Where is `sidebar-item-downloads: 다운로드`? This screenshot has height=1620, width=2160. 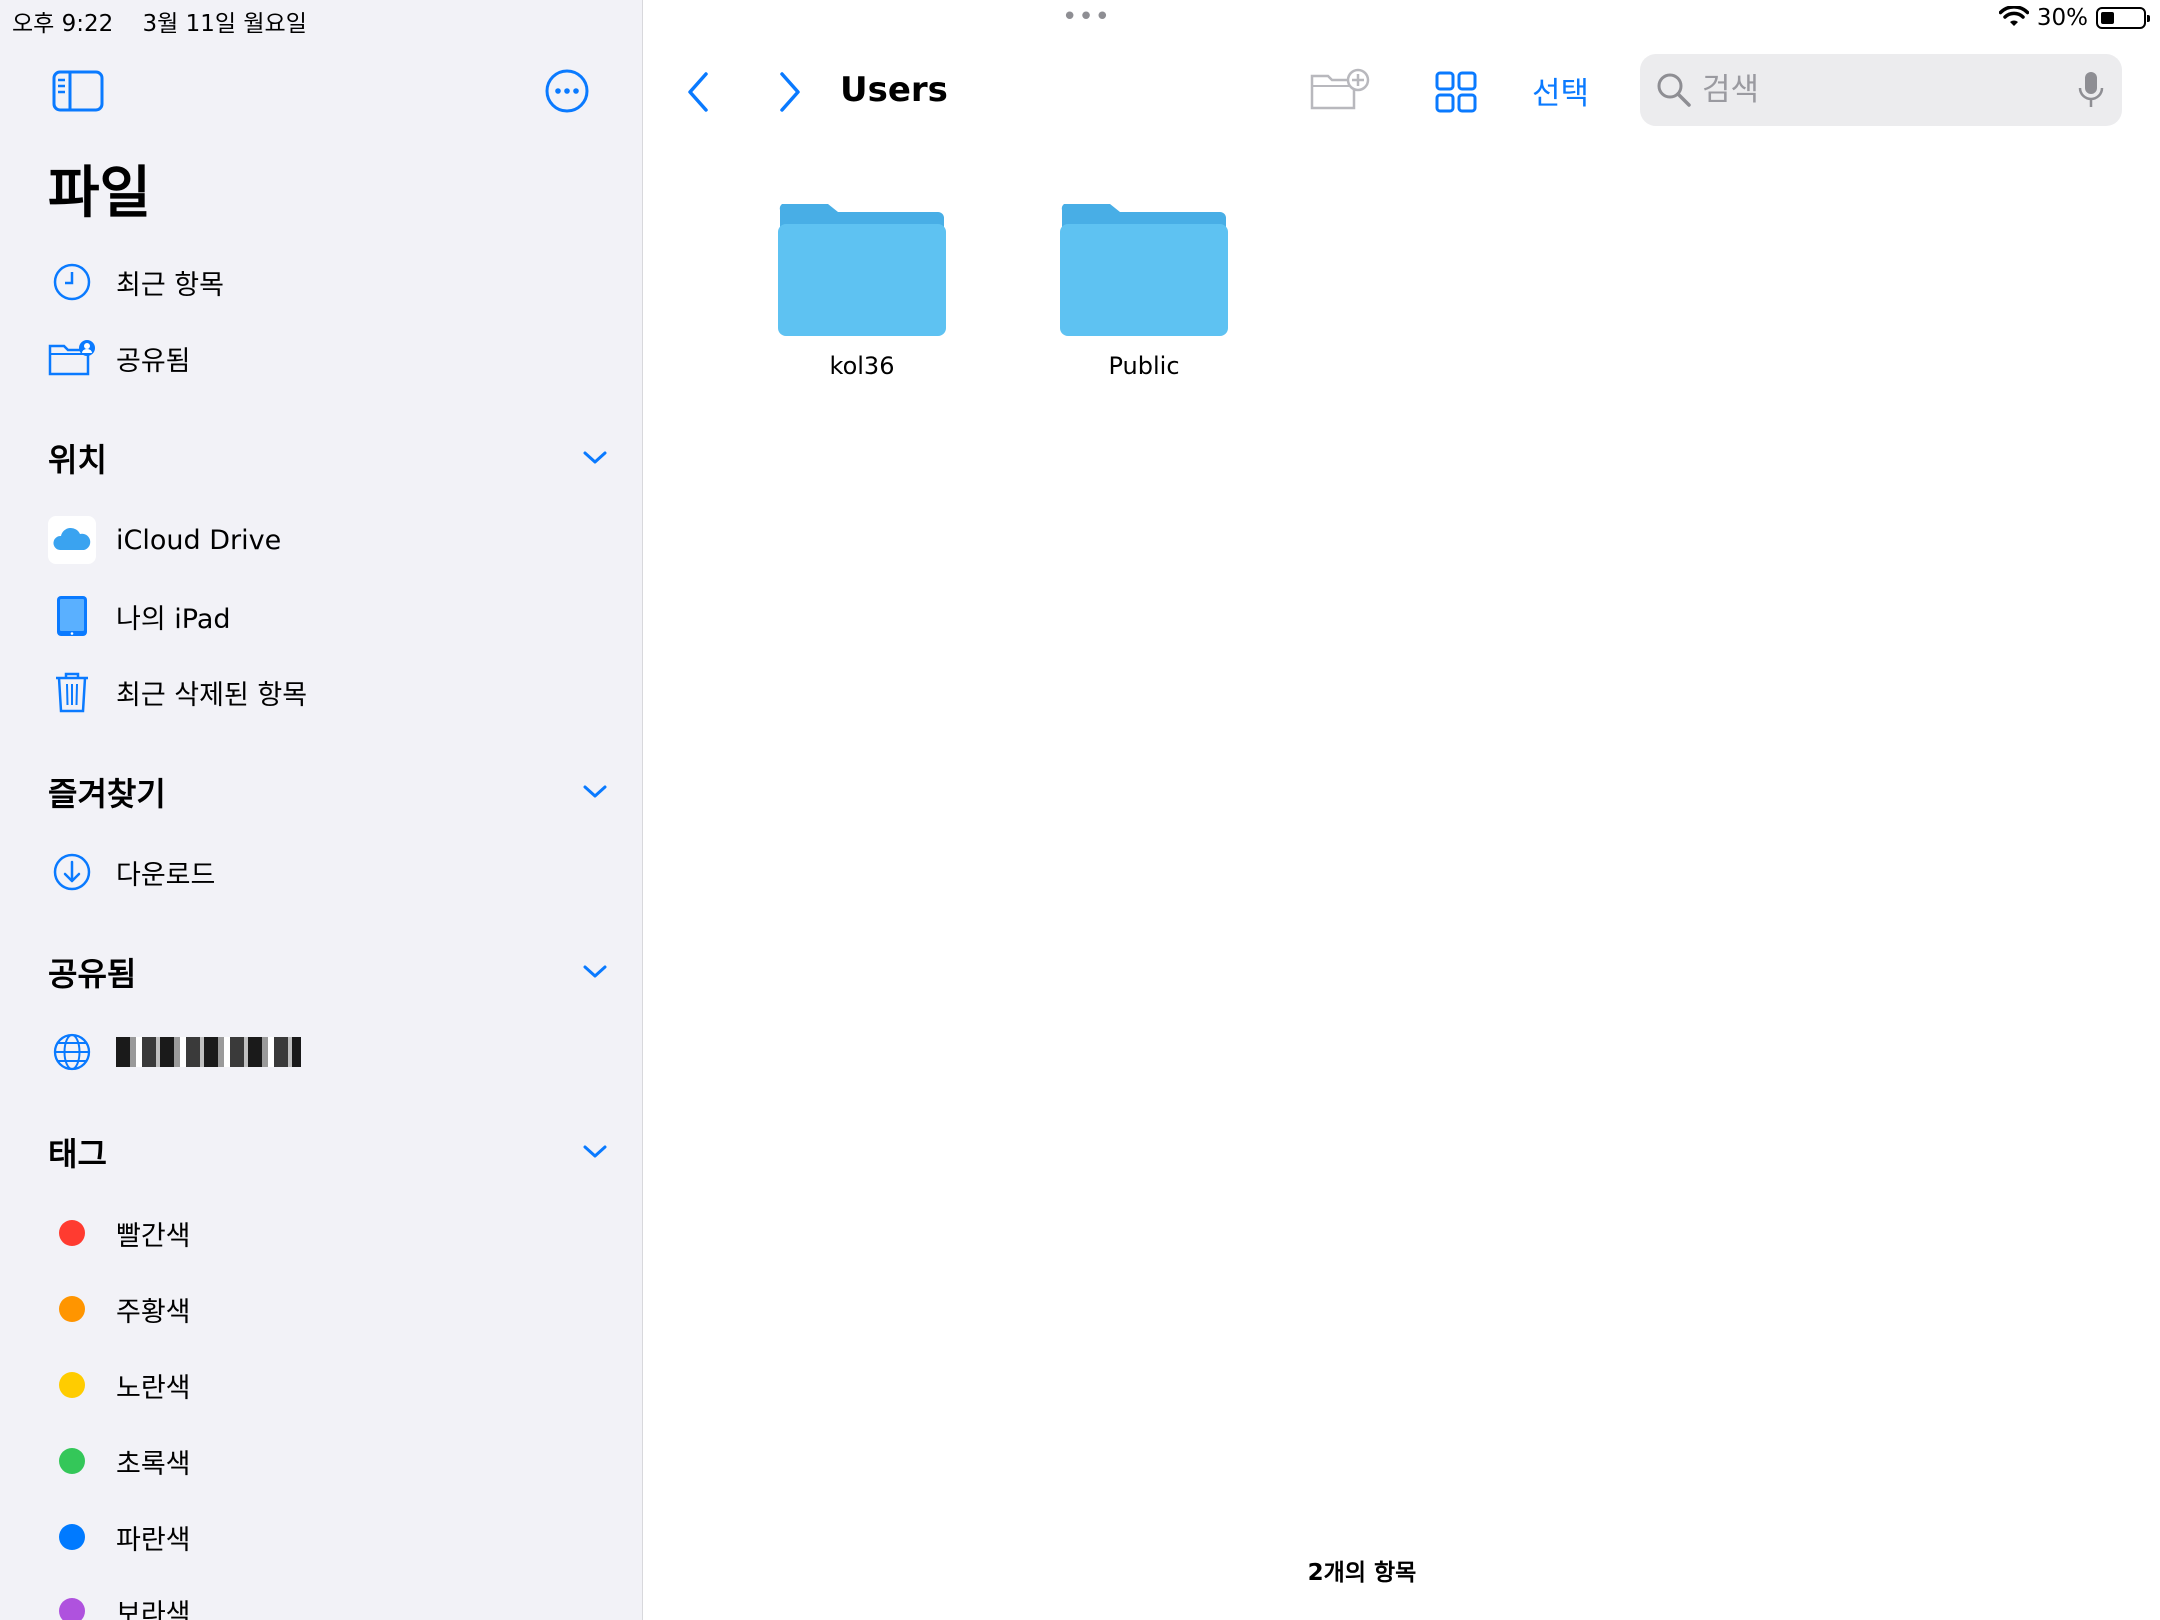 sidebar-item-downloads: 다운로드 is located at coordinates (328, 872).